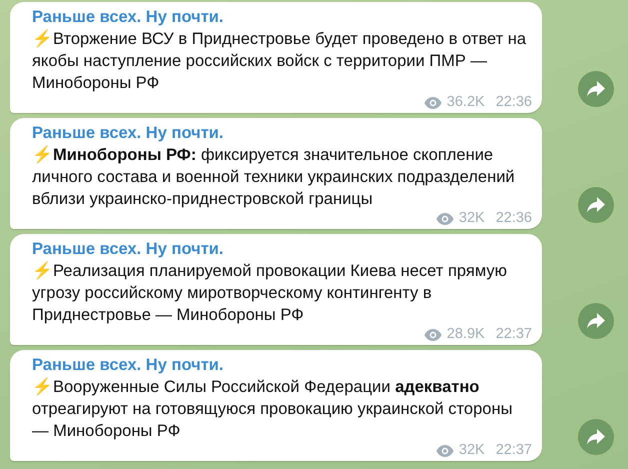 This screenshot has width=628, height=469. Describe the element at coordinates (465, 102) in the screenshot. I see `view-count: 36.2K` at that location.